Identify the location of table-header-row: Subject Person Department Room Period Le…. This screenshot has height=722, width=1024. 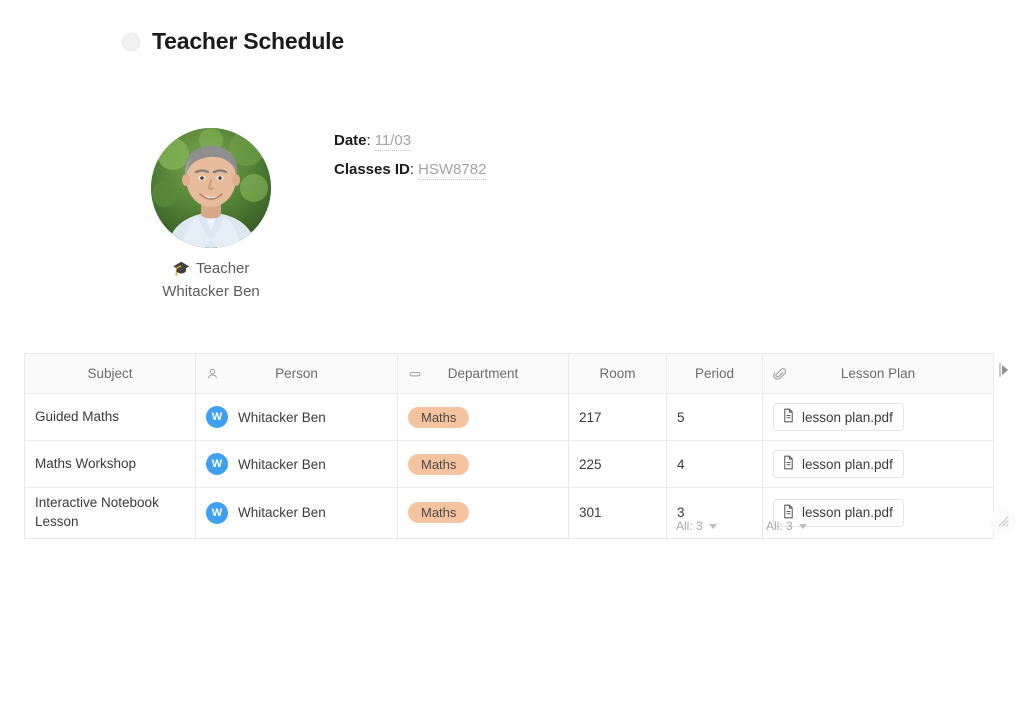
(509, 373).